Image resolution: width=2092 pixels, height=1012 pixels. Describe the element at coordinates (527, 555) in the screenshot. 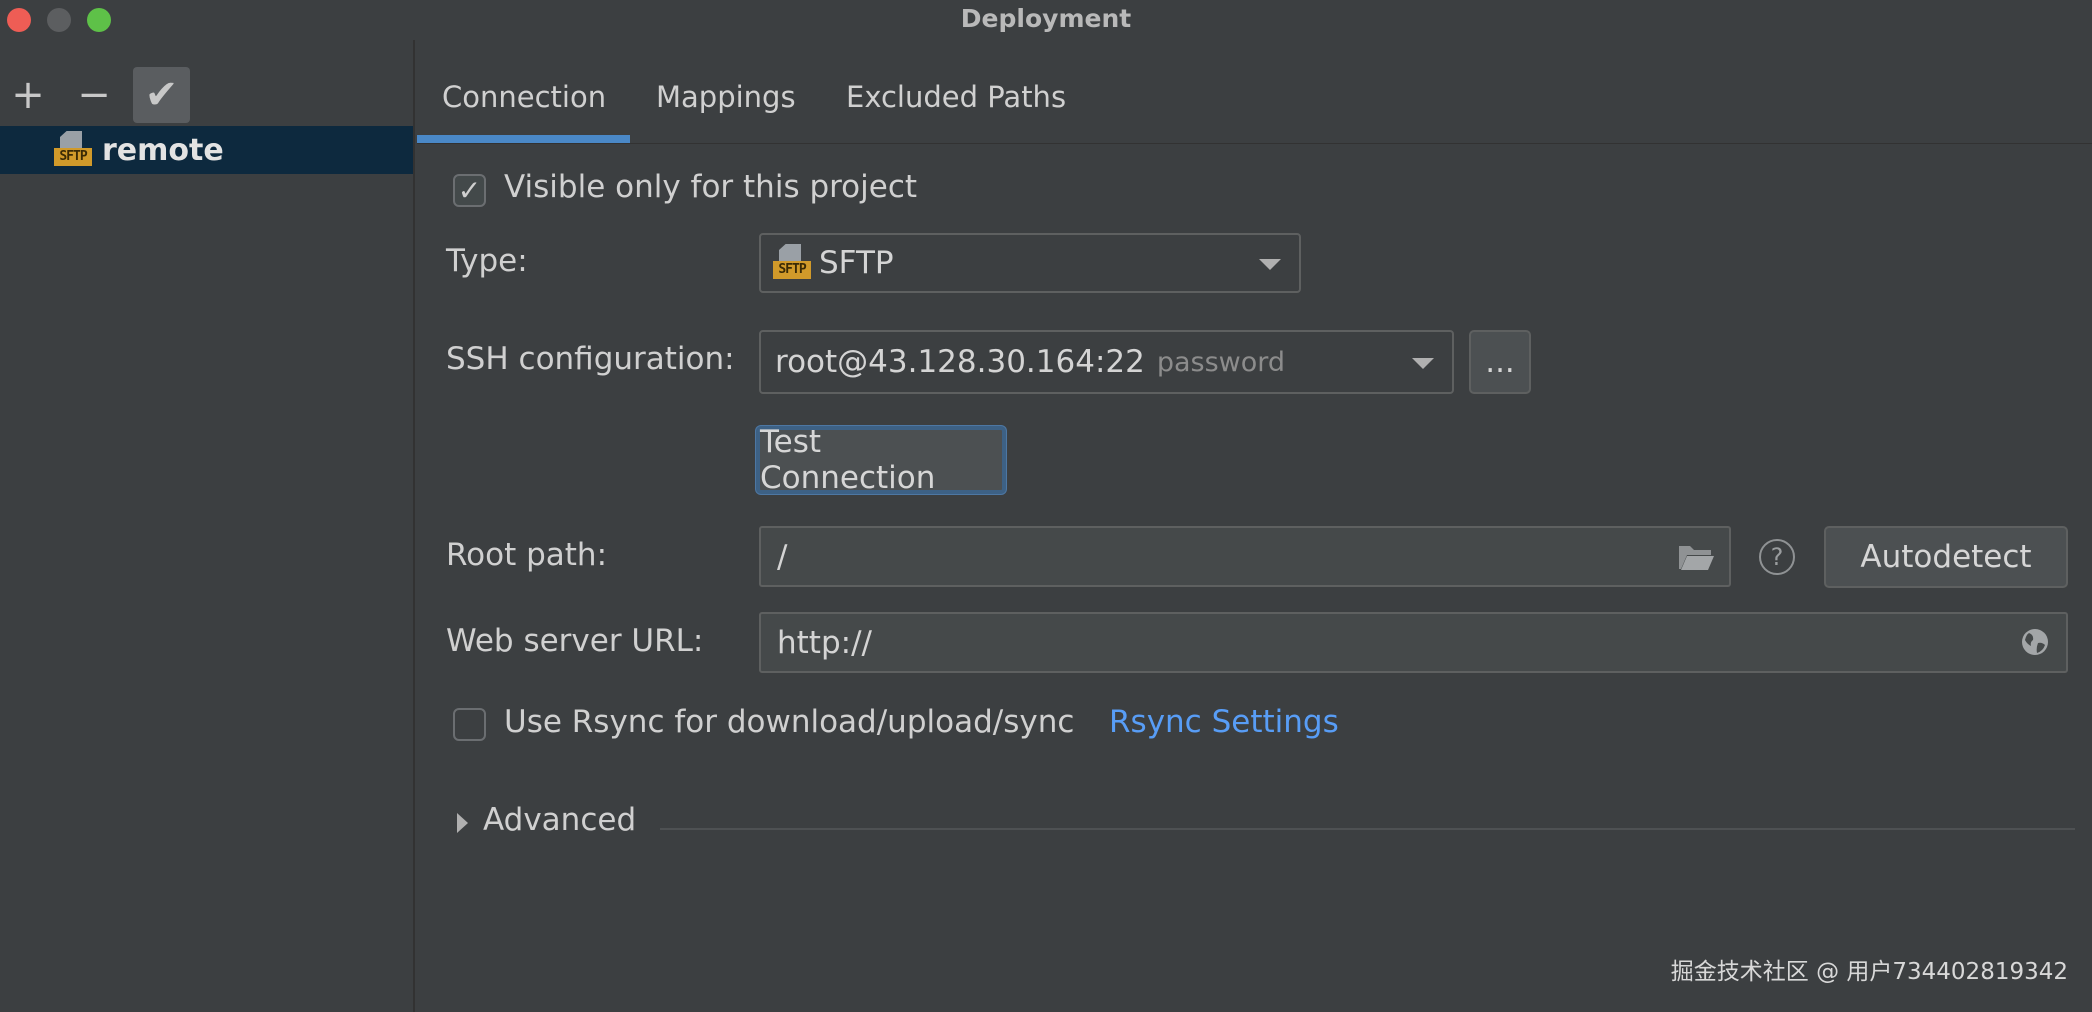

I see `root-path-label: Root path:` at that location.